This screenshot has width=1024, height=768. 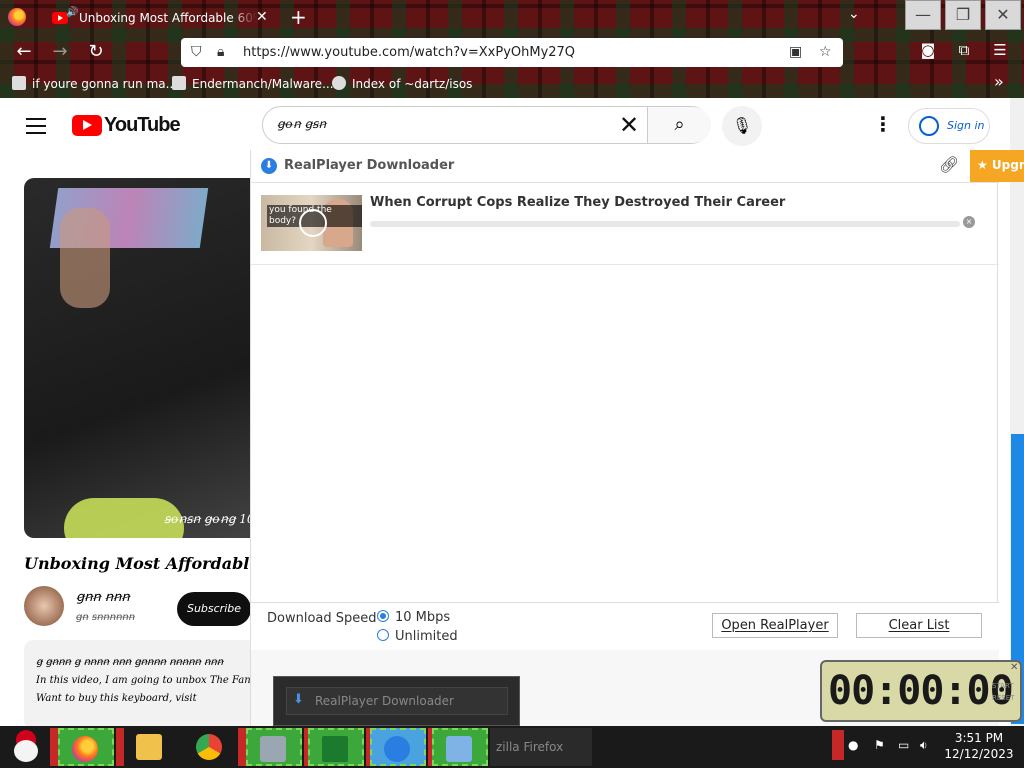 What do you see at coordinates (979, 754) in the screenshot?
I see `clock-date: 12/12/2023` at bounding box center [979, 754].